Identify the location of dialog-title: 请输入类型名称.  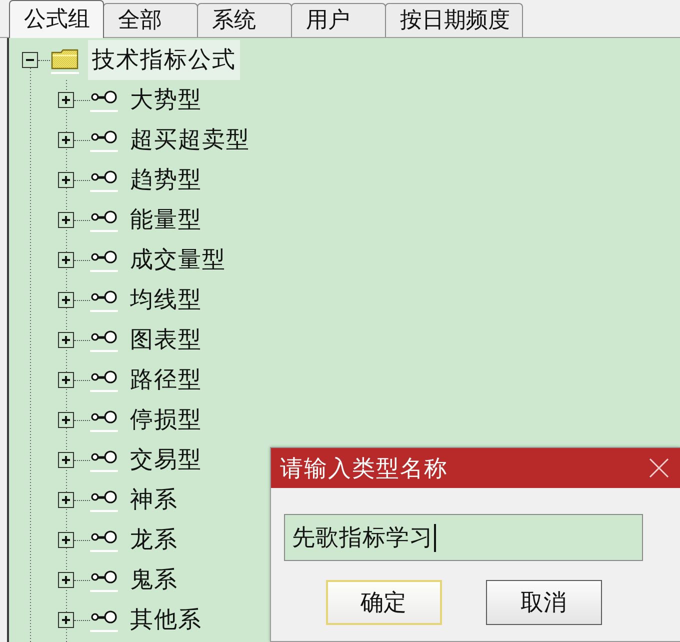
(364, 469).